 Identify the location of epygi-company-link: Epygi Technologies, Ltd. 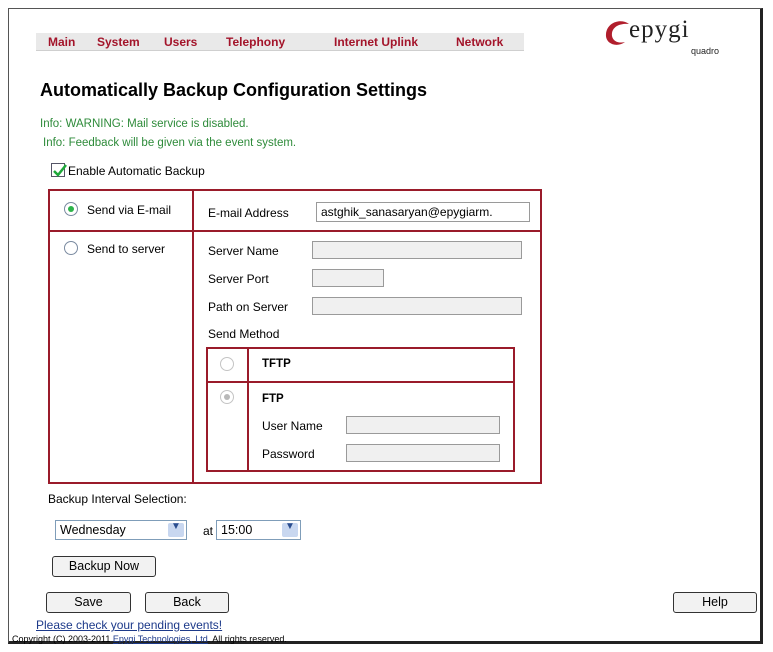
(160, 639).